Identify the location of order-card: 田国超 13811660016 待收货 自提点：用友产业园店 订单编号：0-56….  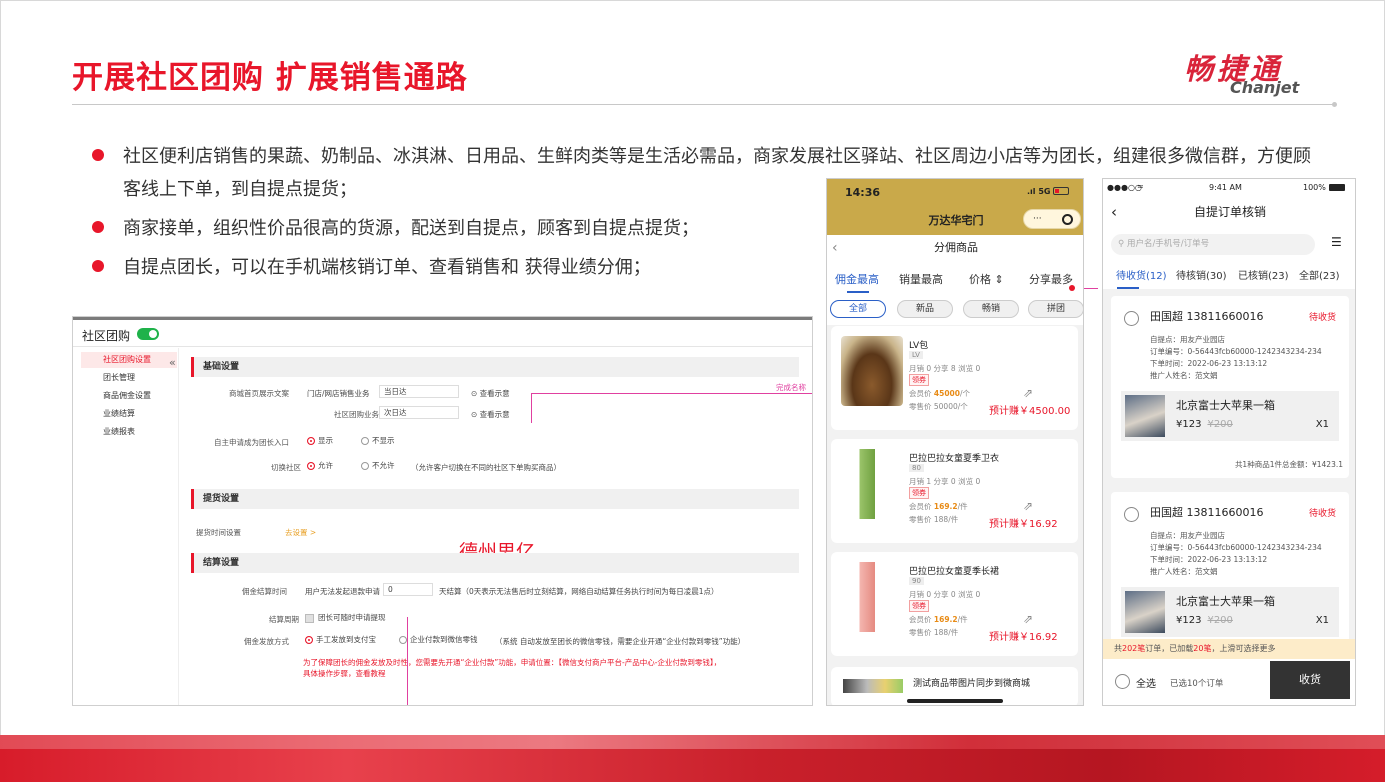
(1230, 387).